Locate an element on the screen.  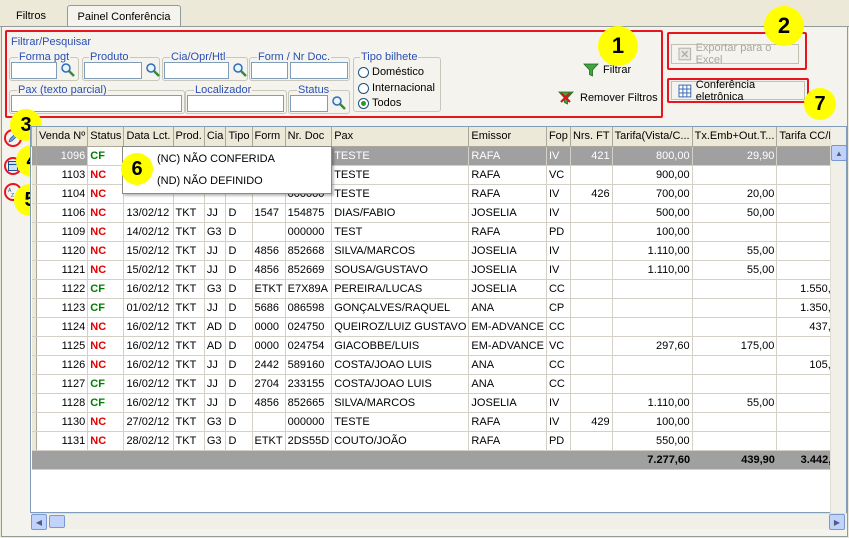
table-cell: 852668 is located at coordinates (309, 251).